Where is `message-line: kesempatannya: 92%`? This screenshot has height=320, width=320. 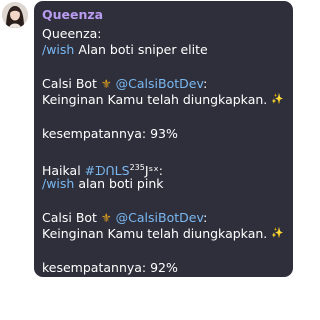
message-line: kesempatannya: 92% is located at coordinates (164, 268).